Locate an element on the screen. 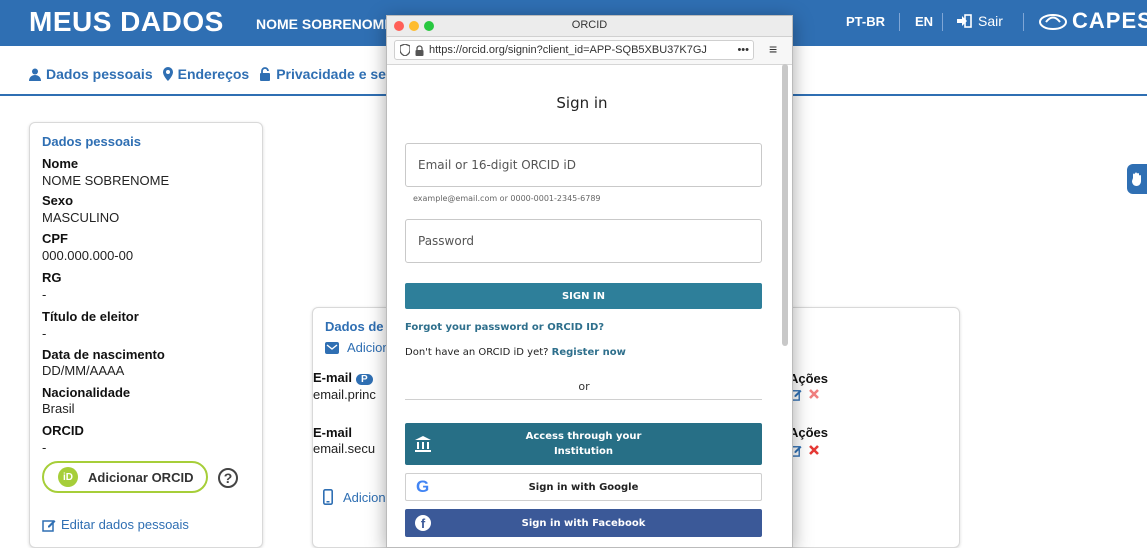 This screenshot has height=548, width=1147. register-row: Don't have an ORCID iD yet? Register now is located at coordinates (515, 352).